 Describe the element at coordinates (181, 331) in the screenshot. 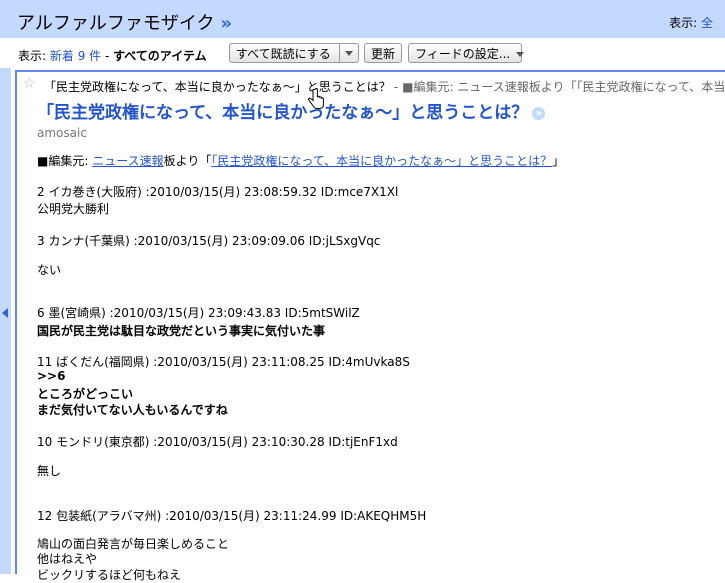

I see `post-body: 国民が民主党は駄目な政党だという事実に気付いた事` at that location.